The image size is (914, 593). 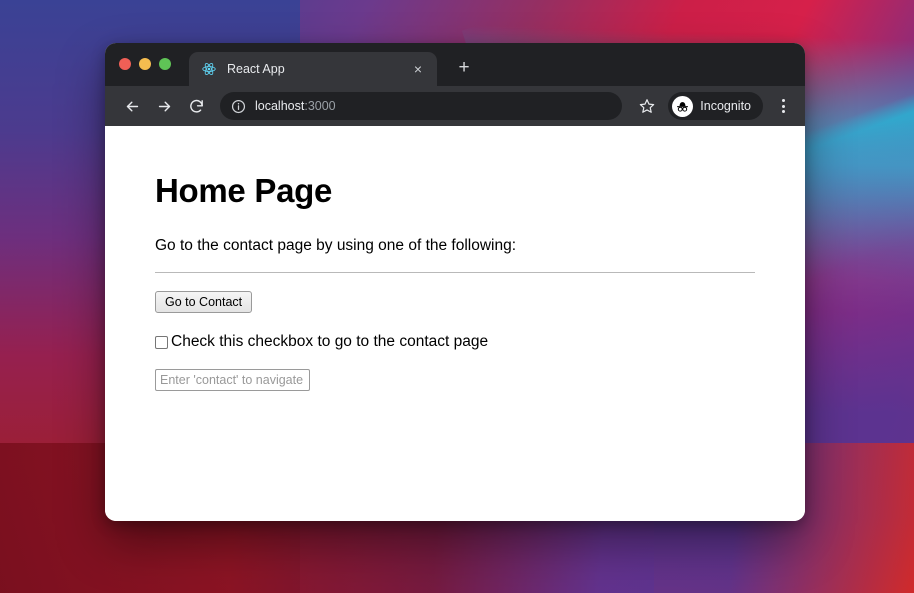 What do you see at coordinates (455, 272) in the screenshot?
I see `divider` at bounding box center [455, 272].